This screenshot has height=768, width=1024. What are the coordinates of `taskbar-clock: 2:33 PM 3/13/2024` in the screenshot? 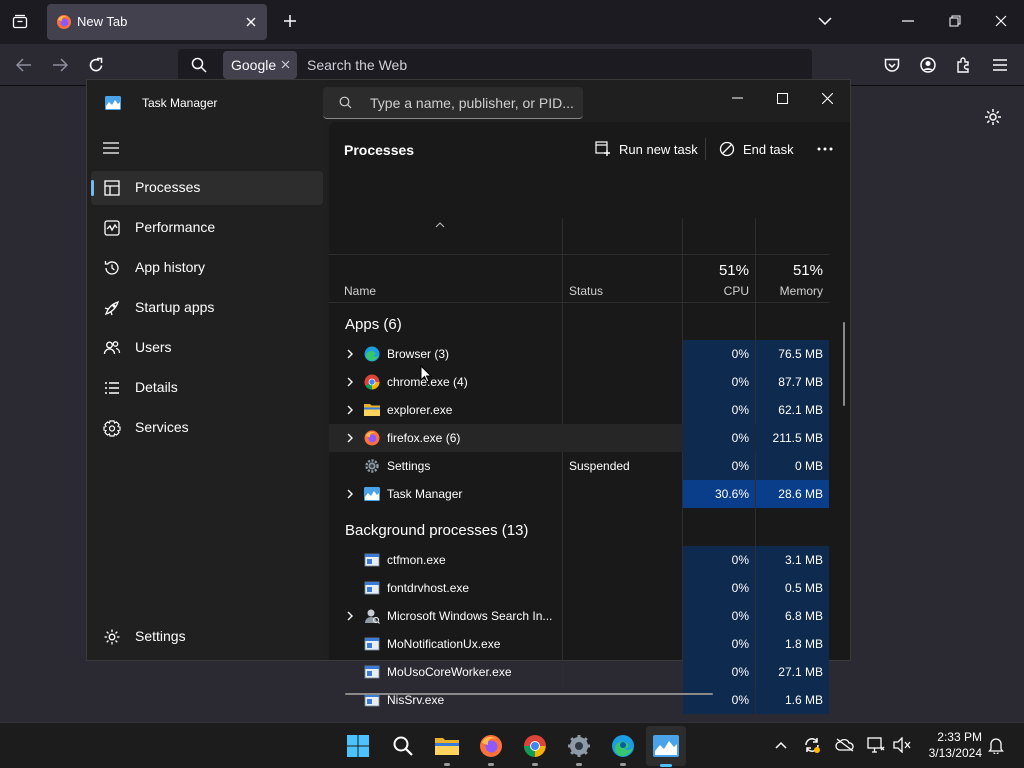 It's located at (950, 745).